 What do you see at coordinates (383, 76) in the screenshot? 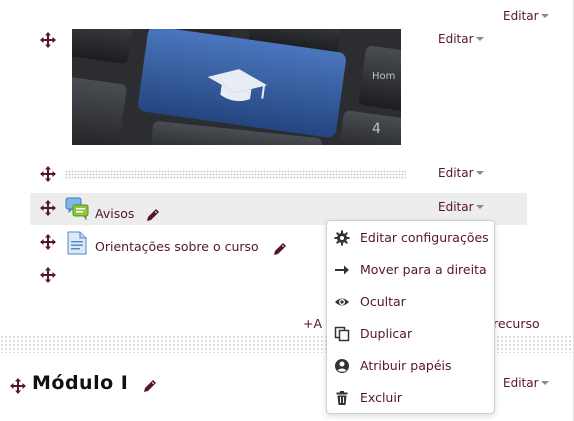
I see `key-legend-home: Hom` at bounding box center [383, 76].